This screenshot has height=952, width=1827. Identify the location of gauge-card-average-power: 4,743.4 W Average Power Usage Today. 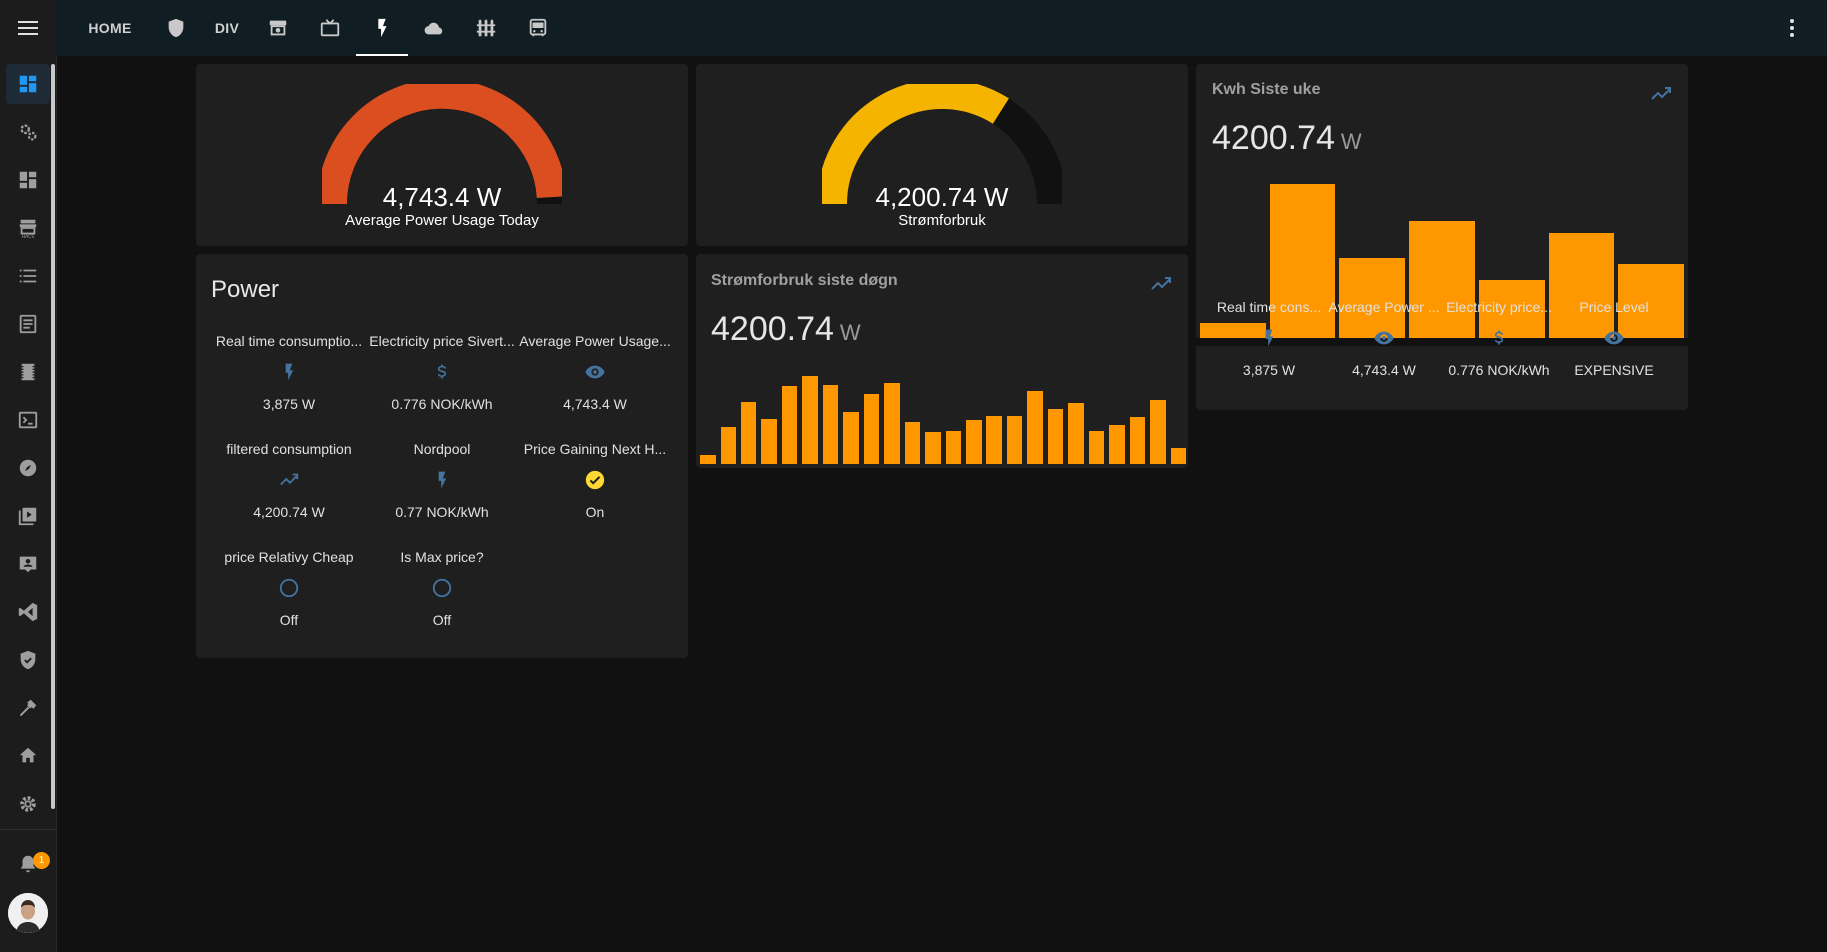
(442, 155).